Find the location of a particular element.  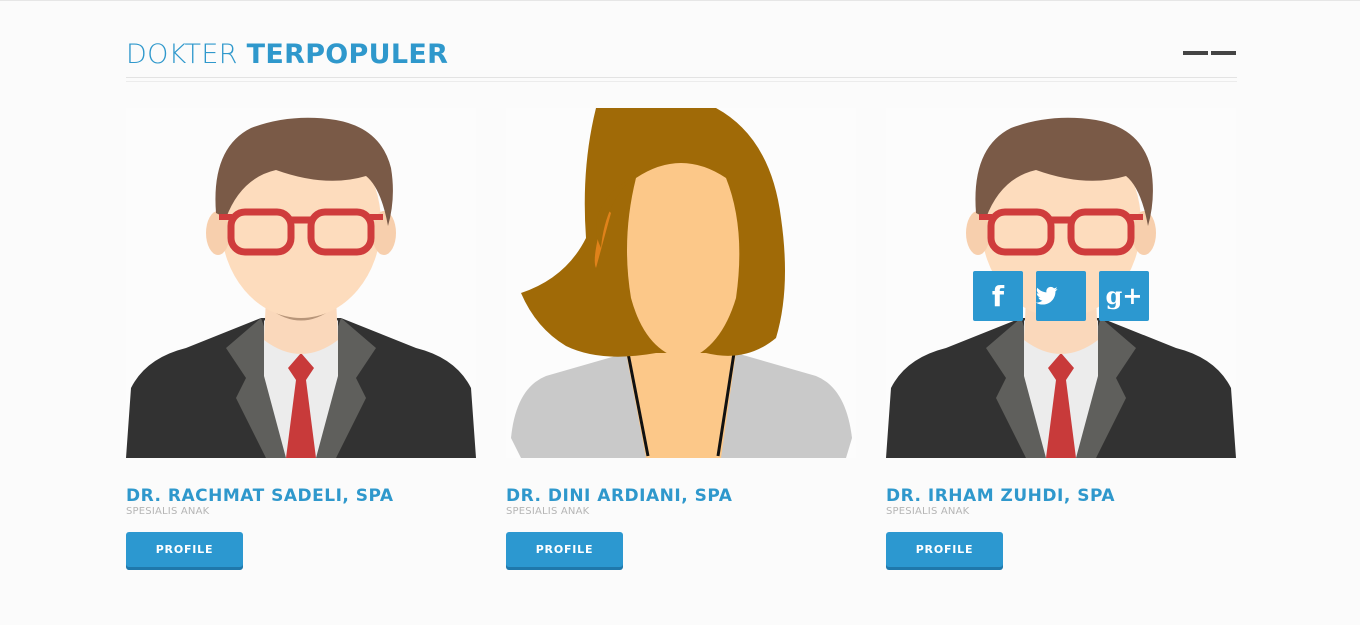

facebook-glyph: f is located at coordinates (998, 296).